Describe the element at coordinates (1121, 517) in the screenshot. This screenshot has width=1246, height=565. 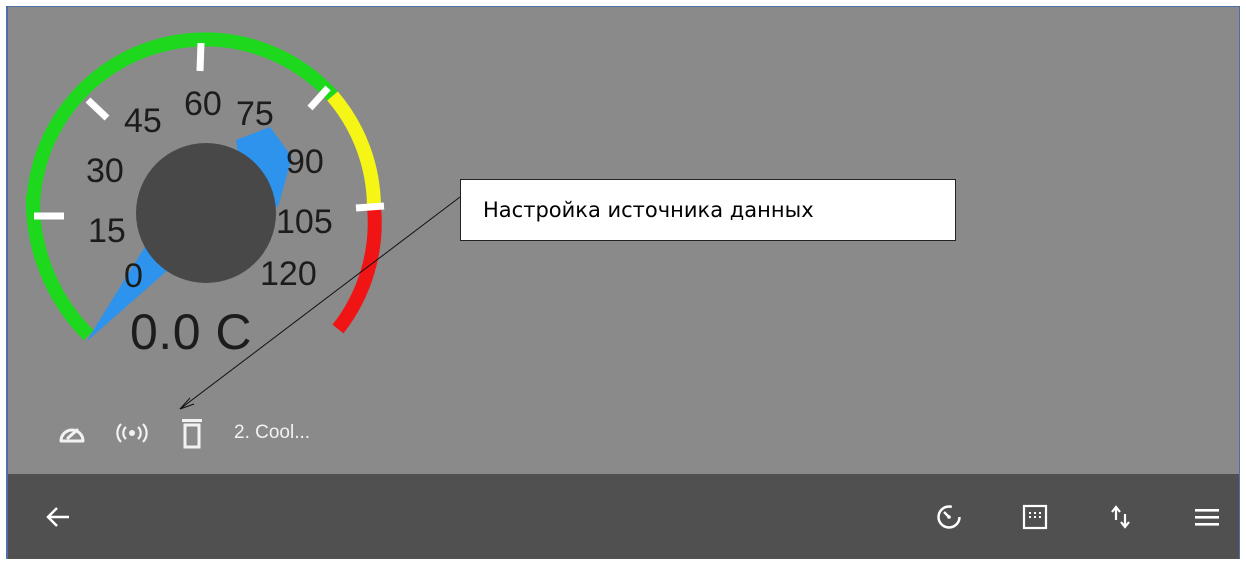
I see `swap-vertical-icon` at that location.